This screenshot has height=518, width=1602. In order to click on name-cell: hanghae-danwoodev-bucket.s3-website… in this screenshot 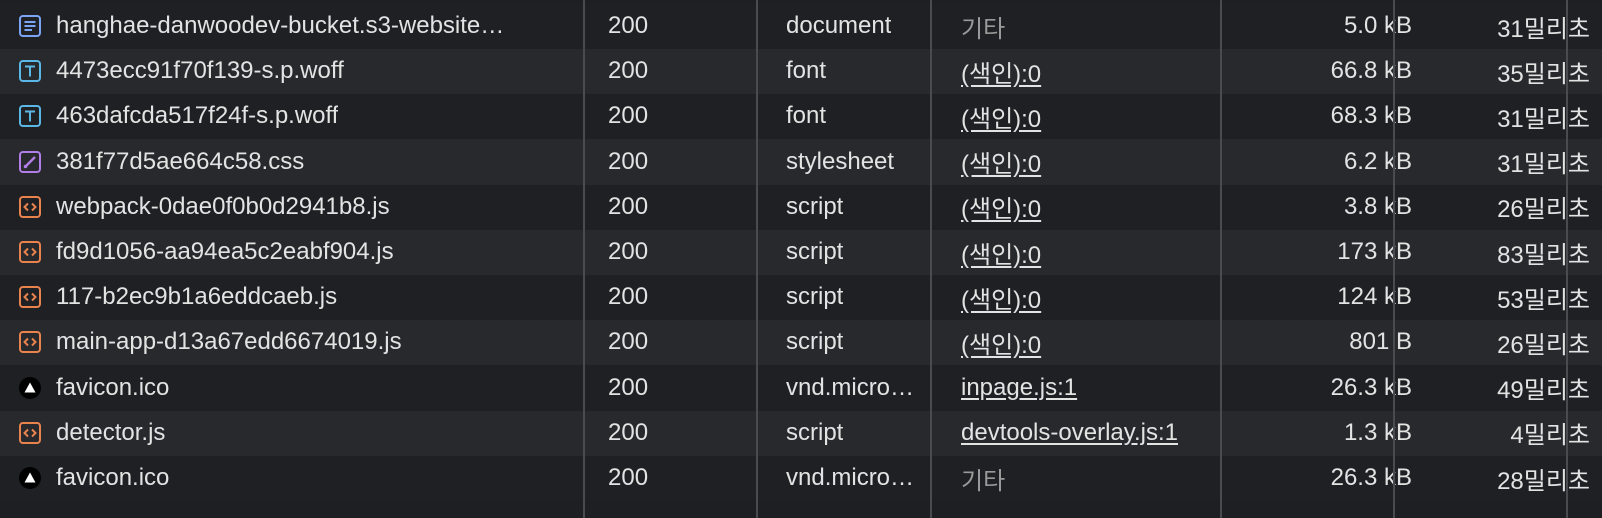, I will do `click(298, 26)`.